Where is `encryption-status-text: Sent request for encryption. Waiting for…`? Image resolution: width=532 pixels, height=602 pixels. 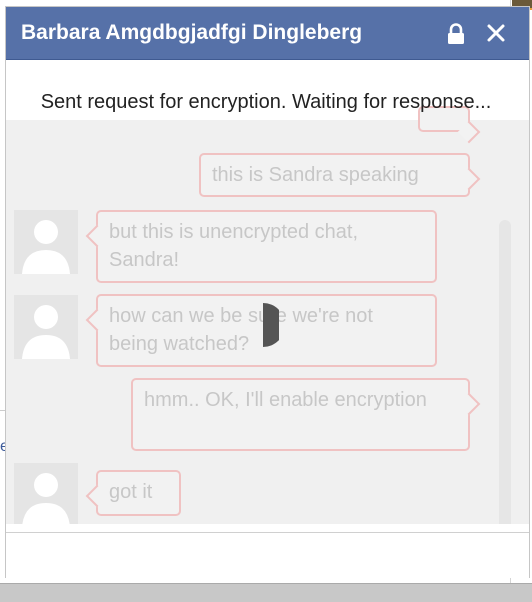 encryption-status-text: Sent request for encryption. Waiting for… is located at coordinates (266, 102).